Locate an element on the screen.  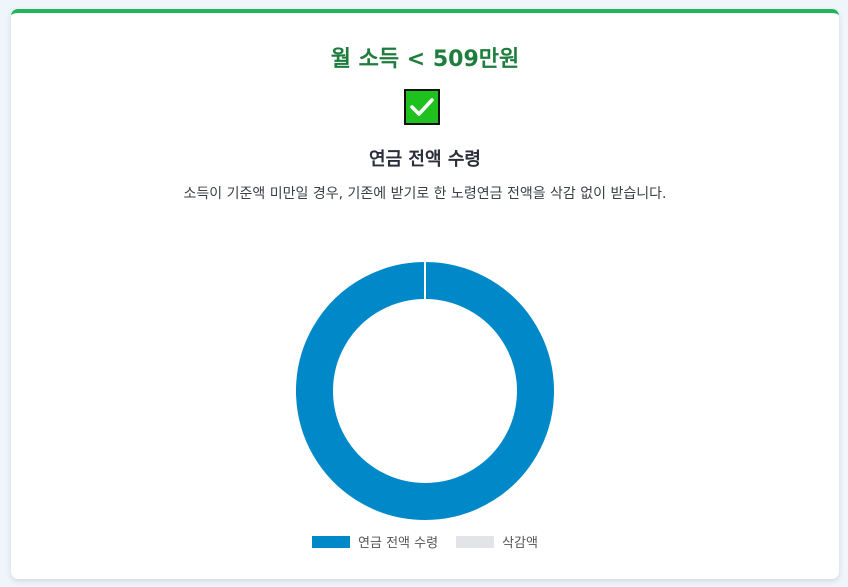
legend-label: 연금 전액 수령 is located at coordinates (398, 543).